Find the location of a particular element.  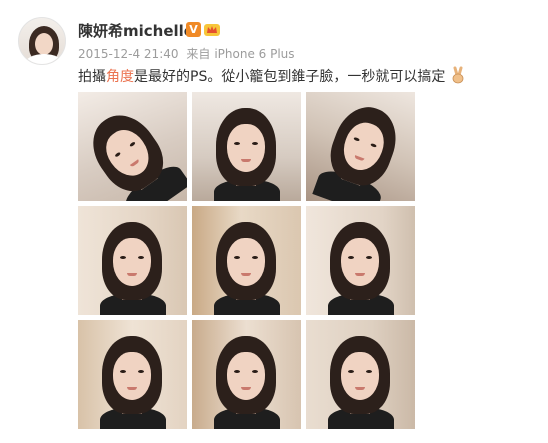

avatar is located at coordinates (42, 41).